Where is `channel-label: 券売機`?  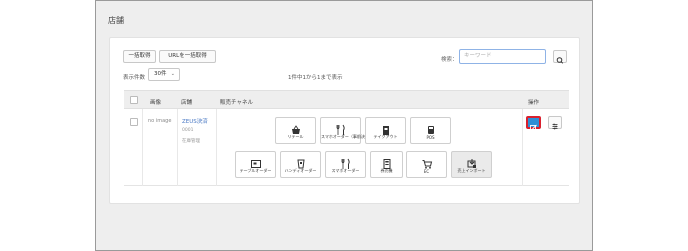 channel-label: 券売機 is located at coordinates (386, 170).